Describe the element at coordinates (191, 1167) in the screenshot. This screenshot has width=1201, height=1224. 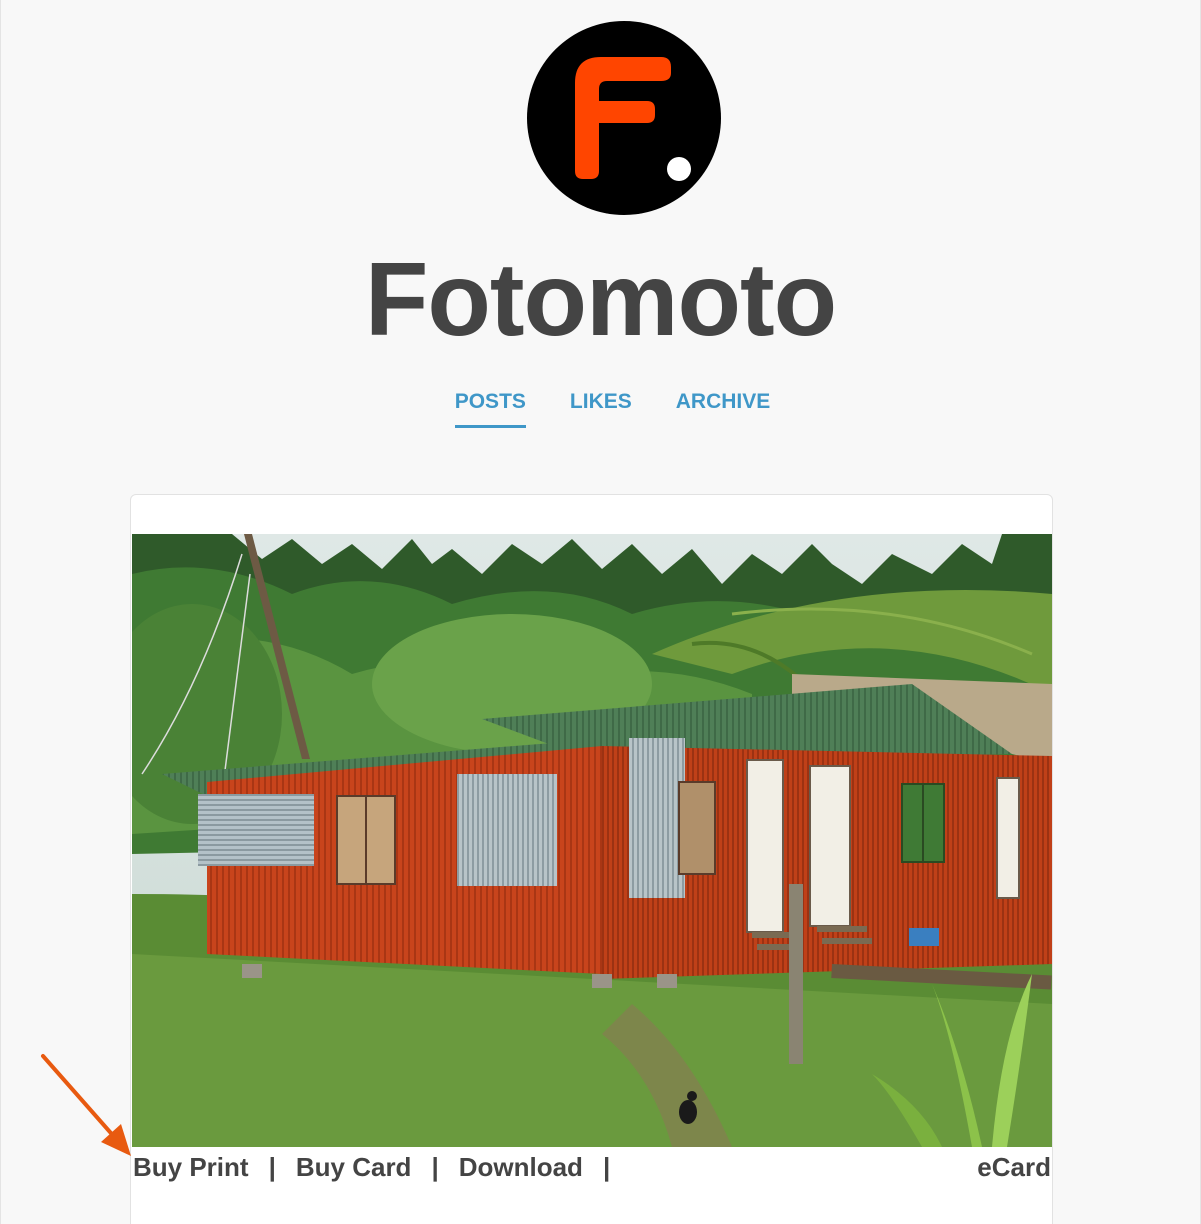
I see `buy-print-link: Buy Print` at that location.